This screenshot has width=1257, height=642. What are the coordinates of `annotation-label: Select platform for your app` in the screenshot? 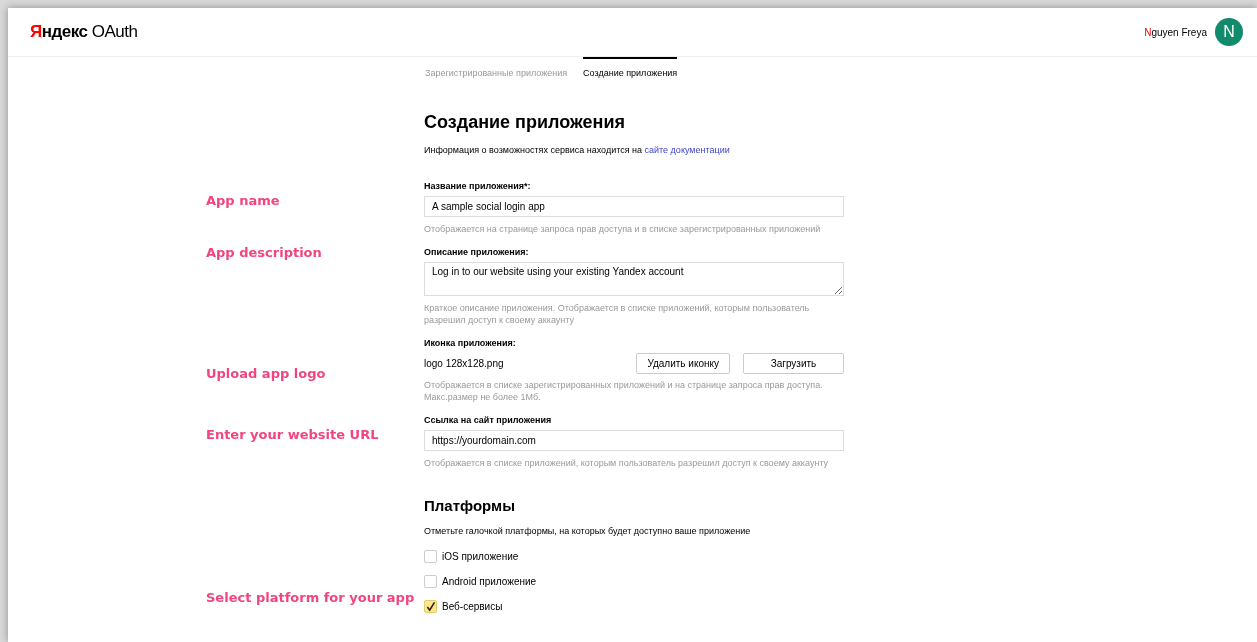 It's located at (310, 598).